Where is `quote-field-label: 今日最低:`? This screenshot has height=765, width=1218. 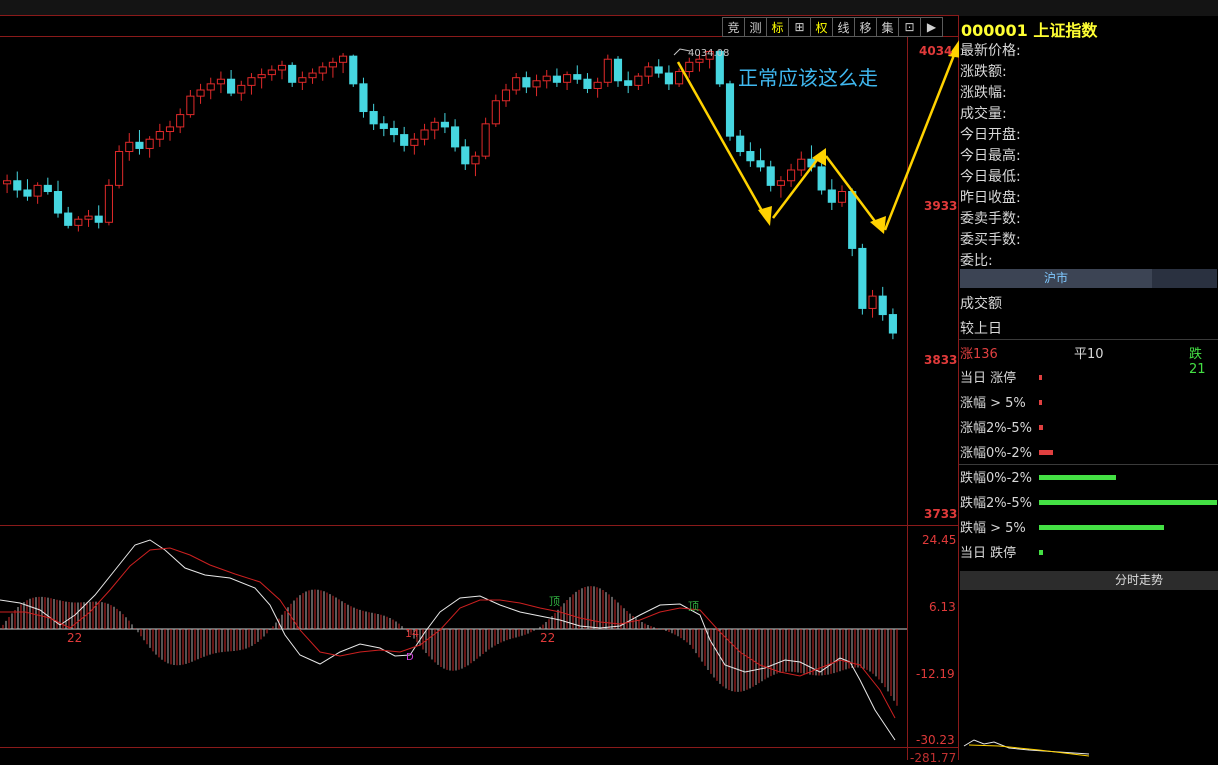
quote-field-label: 今日最低: is located at coordinates (990, 177).